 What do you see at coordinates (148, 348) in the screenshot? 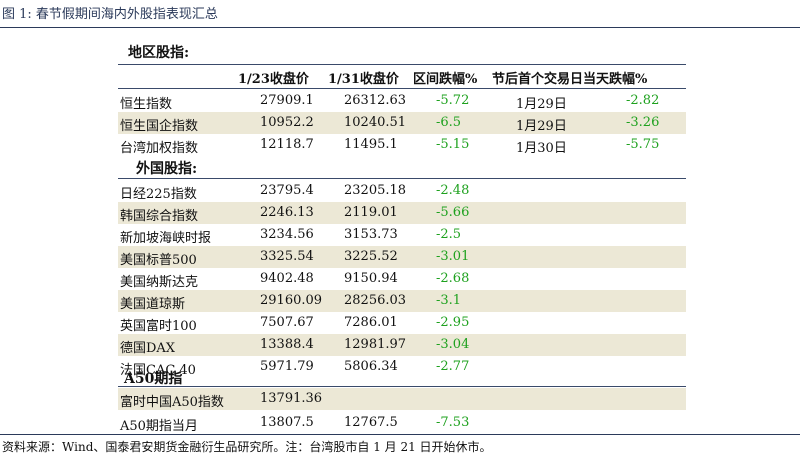
I see `index-name: 德国DAX` at bounding box center [148, 348].